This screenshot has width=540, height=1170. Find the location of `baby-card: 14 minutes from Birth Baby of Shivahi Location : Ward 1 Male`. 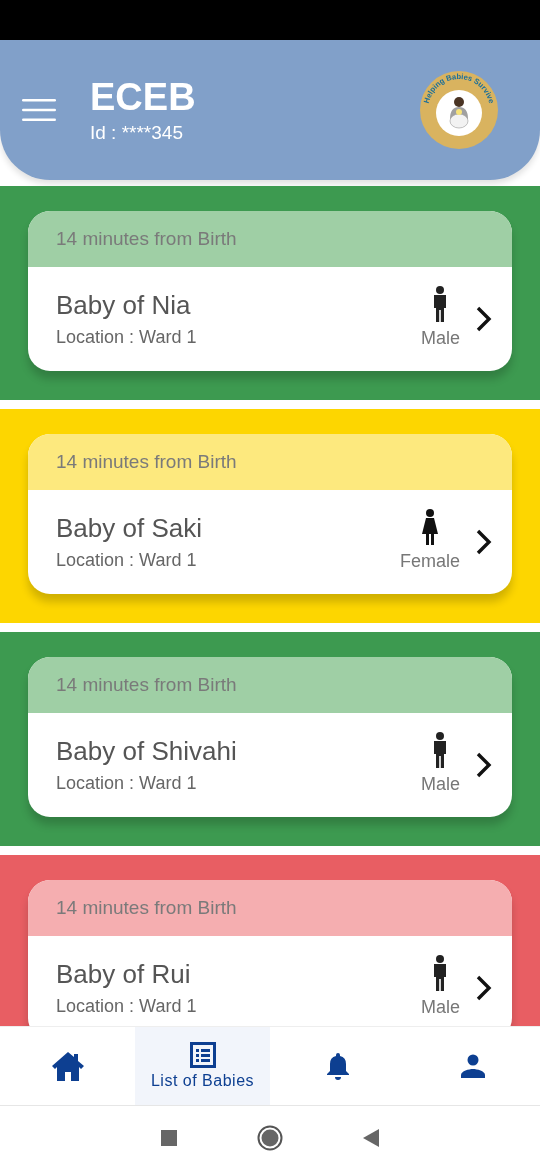

baby-card: 14 minutes from Birth Baby of Shivahi Location : Ward 1 Male is located at coordinates (270, 737).